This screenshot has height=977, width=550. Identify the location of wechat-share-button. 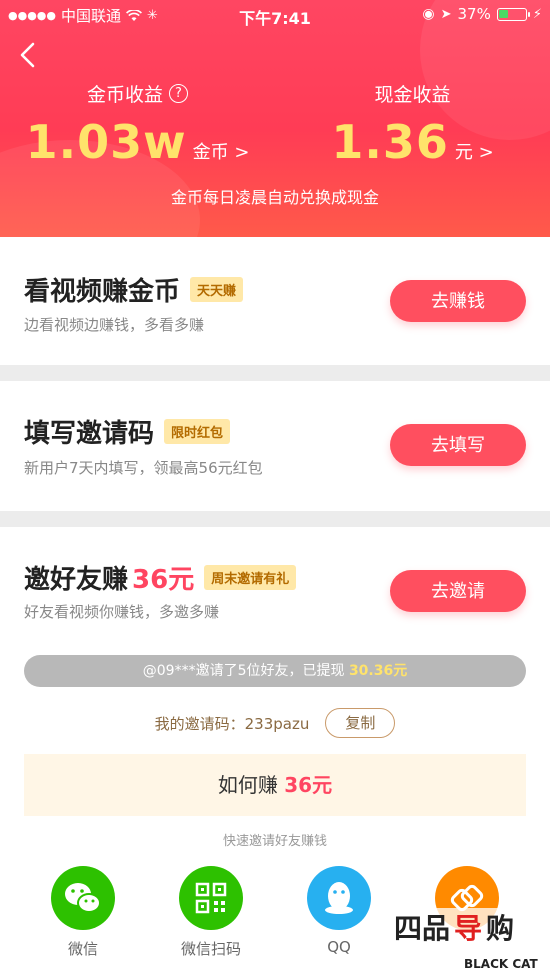
(83, 898).